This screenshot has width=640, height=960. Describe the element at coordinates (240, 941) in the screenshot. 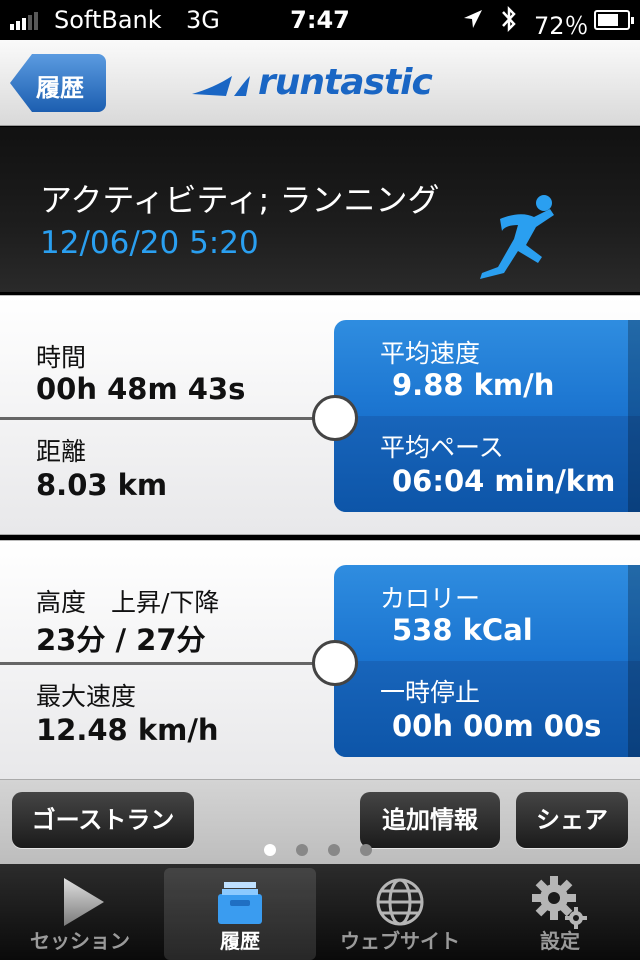

I see `tab-label: 履歴` at that location.